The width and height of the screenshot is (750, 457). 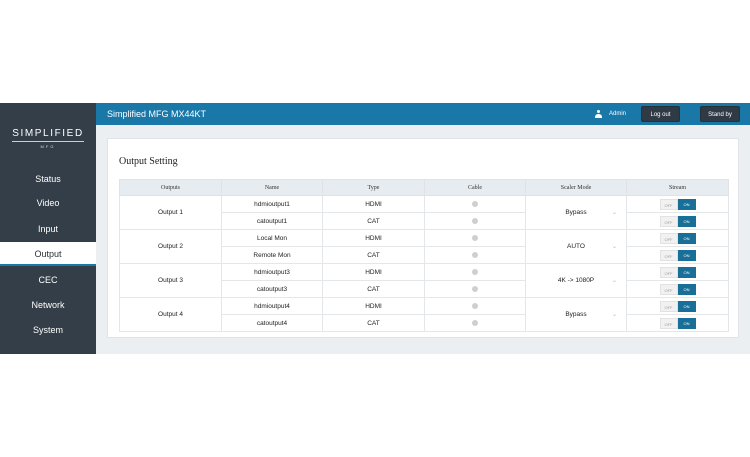 What do you see at coordinates (148, 161) in the screenshot?
I see `section-title: Output Setting` at bounding box center [148, 161].